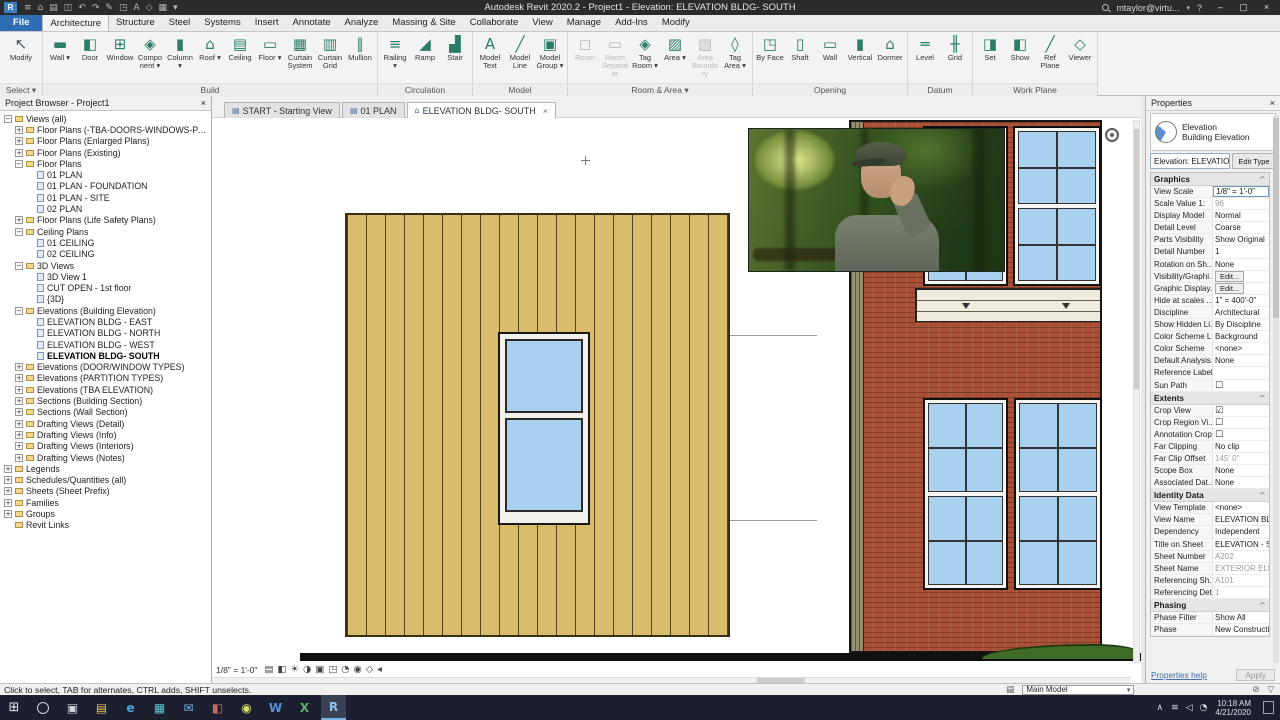  What do you see at coordinates (520, 58) in the screenshot?
I see `tool-model-line: ╱ Model Line` at bounding box center [520, 58].